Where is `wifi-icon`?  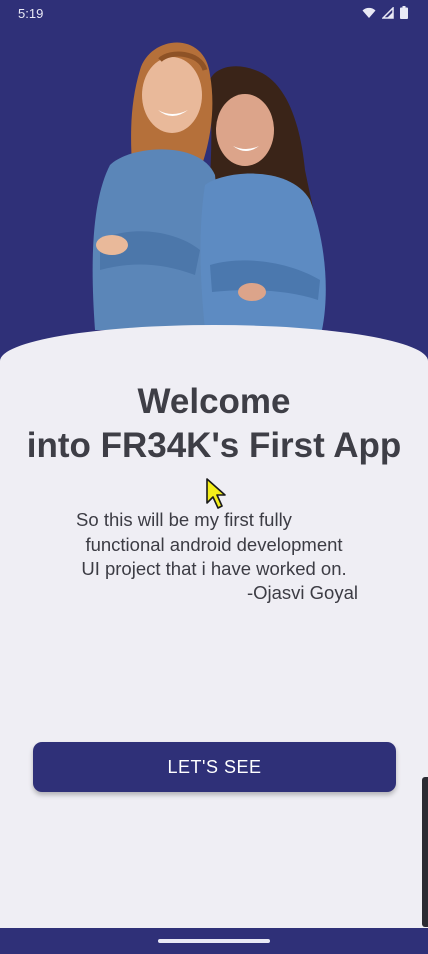 wifi-icon is located at coordinates (369, 13).